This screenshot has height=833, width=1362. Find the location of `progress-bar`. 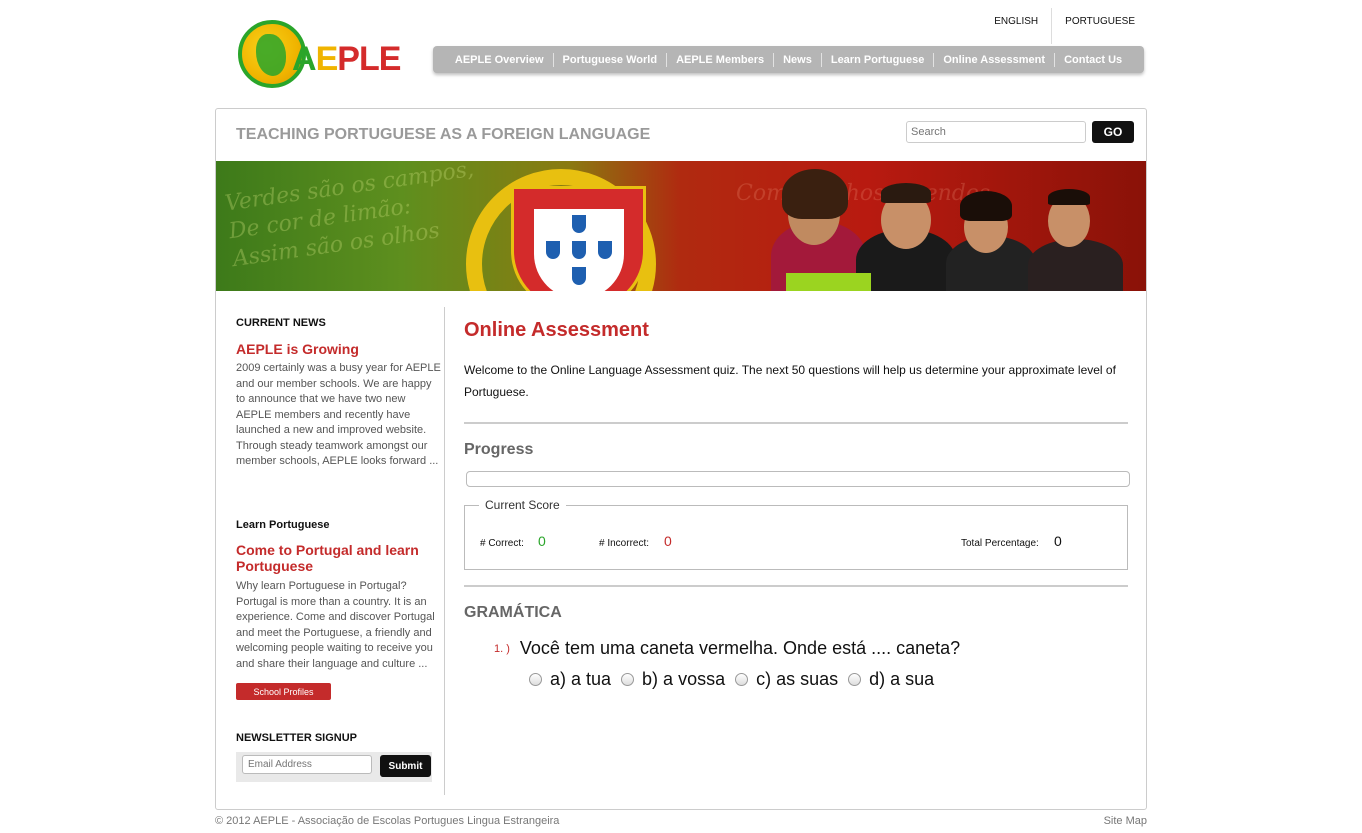

progress-bar is located at coordinates (798, 479).